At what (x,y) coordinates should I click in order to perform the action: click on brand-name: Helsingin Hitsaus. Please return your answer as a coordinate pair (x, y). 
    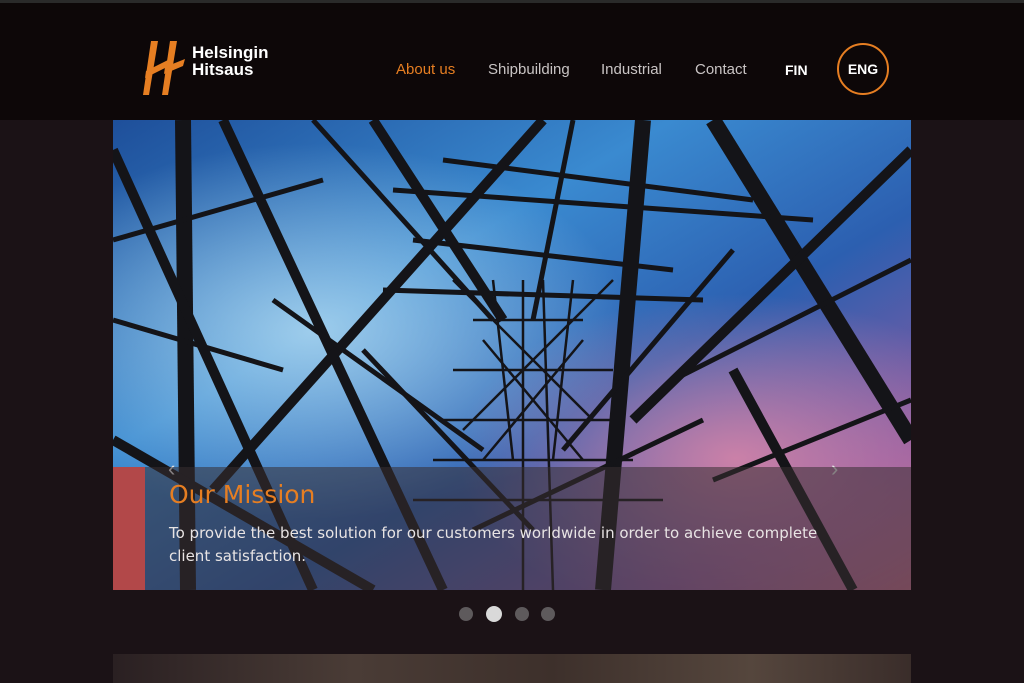
    Looking at the image, I should click on (230, 61).